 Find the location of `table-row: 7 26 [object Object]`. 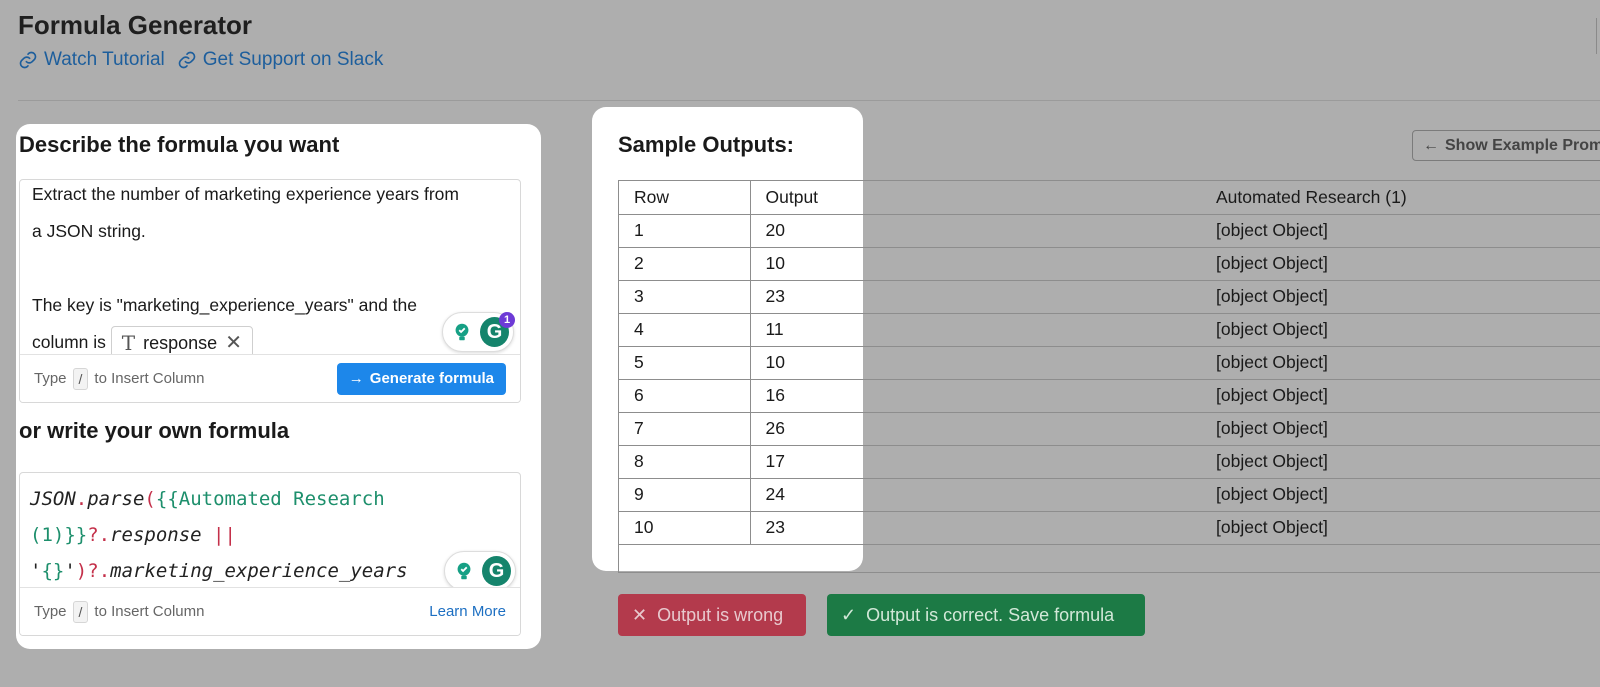

table-row: 7 26 [object Object] is located at coordinates (1109, 429).